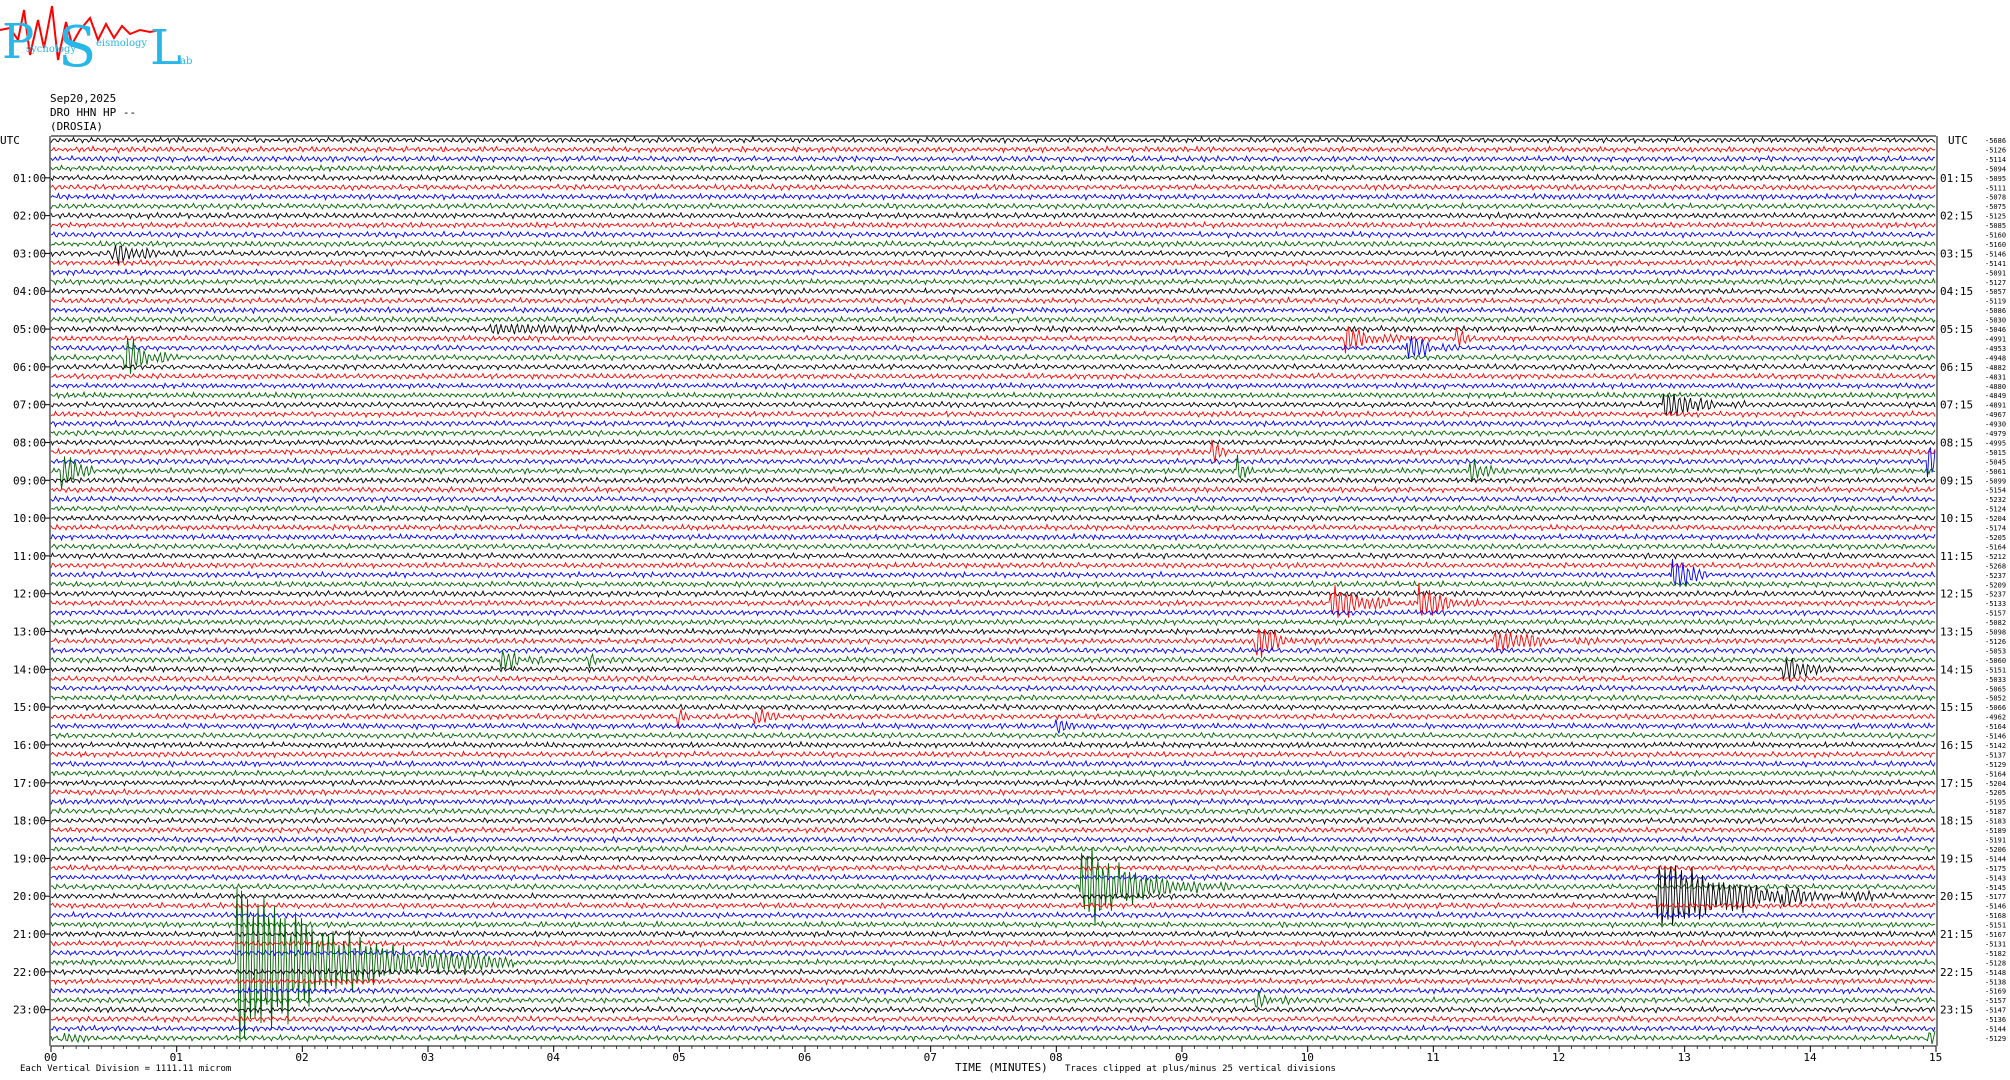 This screenshot has width=2010, height=1080. Describe the element at coordinates (1995, 1011) in the screenshot. I see `line-offset-label: -5147` at that location.